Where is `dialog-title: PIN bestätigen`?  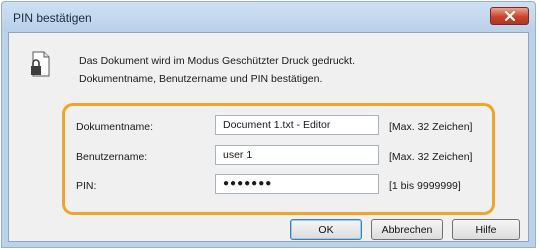
dialog-title: PIN bestätigen is located at coordinates (52, 18).